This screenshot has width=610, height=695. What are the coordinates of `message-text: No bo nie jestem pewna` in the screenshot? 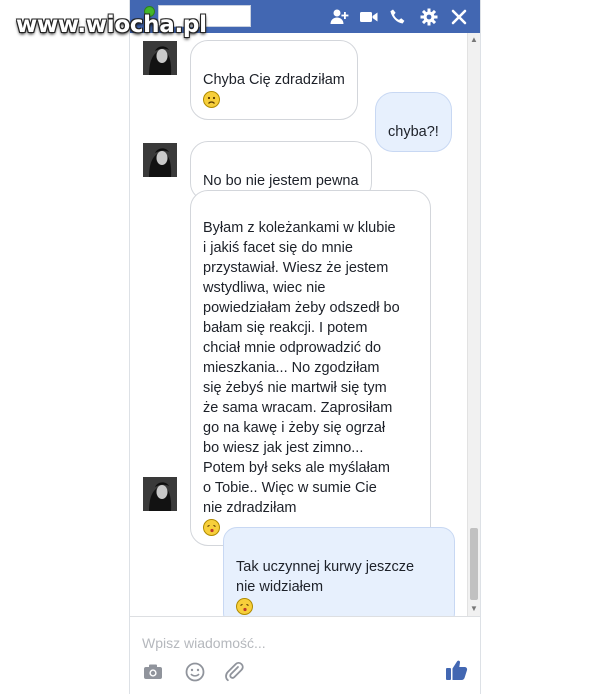 It's located at (281, 181).